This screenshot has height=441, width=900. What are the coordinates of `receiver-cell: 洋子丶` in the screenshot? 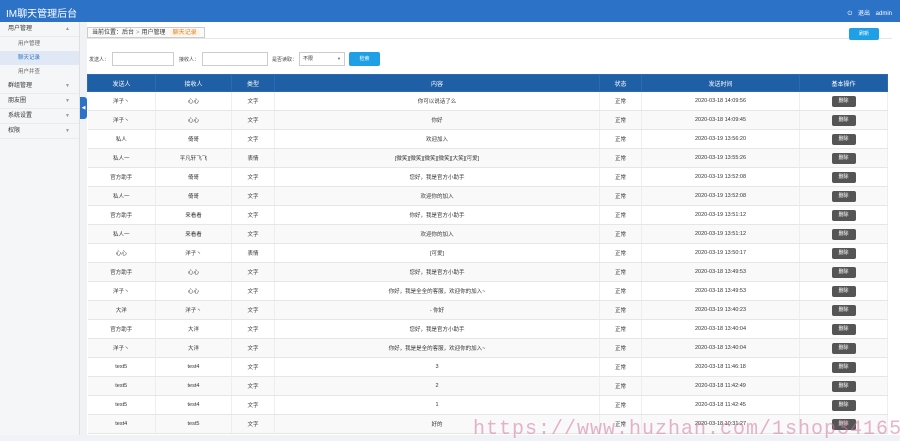 It's located at (193, 253).